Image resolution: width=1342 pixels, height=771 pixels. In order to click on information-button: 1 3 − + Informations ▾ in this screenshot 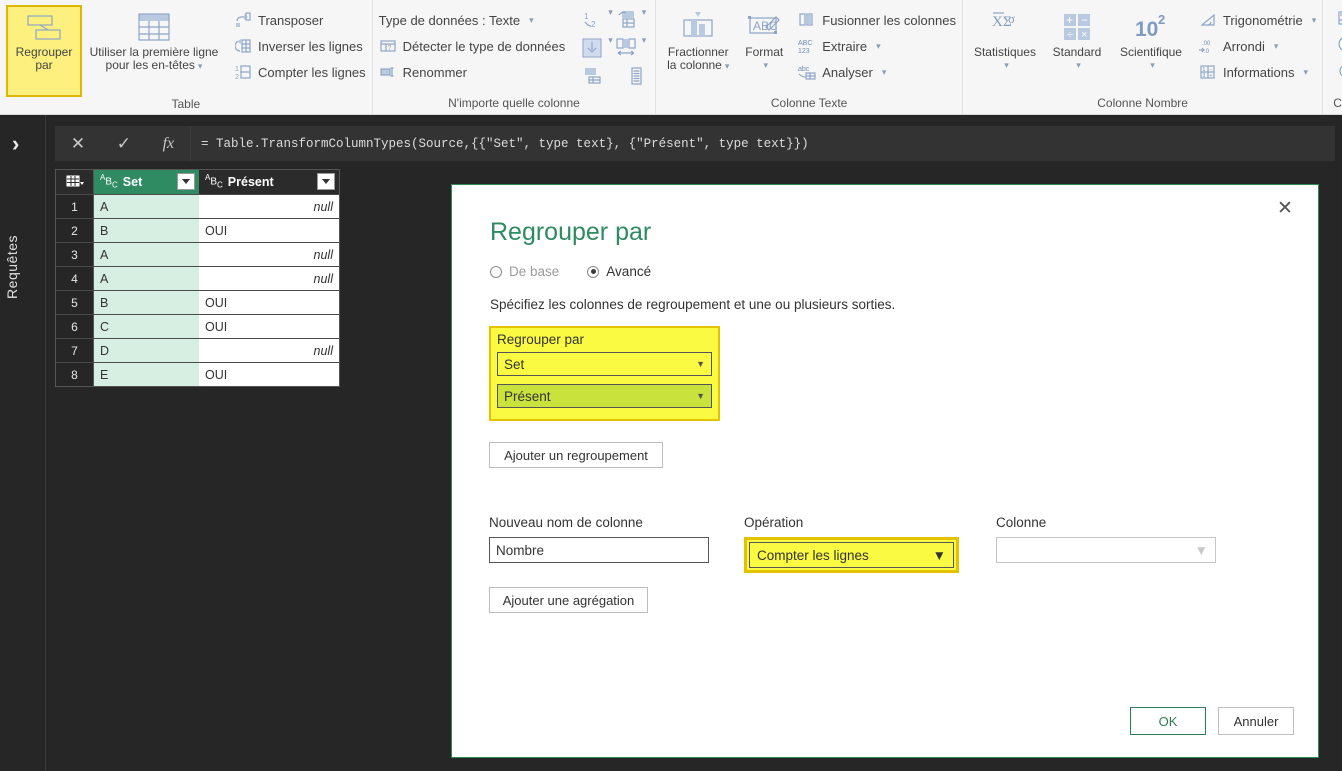, I will do `click(1257, 72)`.